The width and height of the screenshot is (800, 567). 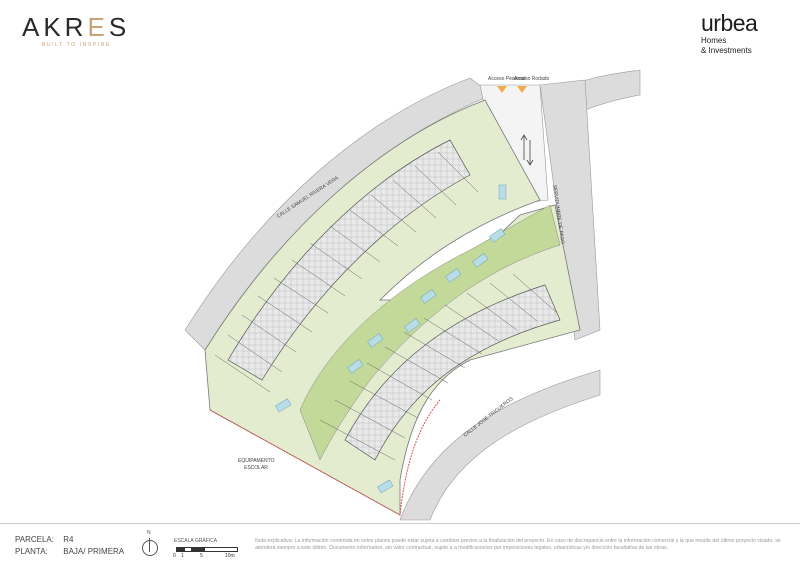 What do you see at coordinates (182, 556) in the screenshot?
I see `scale-tick: 1` at bounding box center [182, 556].